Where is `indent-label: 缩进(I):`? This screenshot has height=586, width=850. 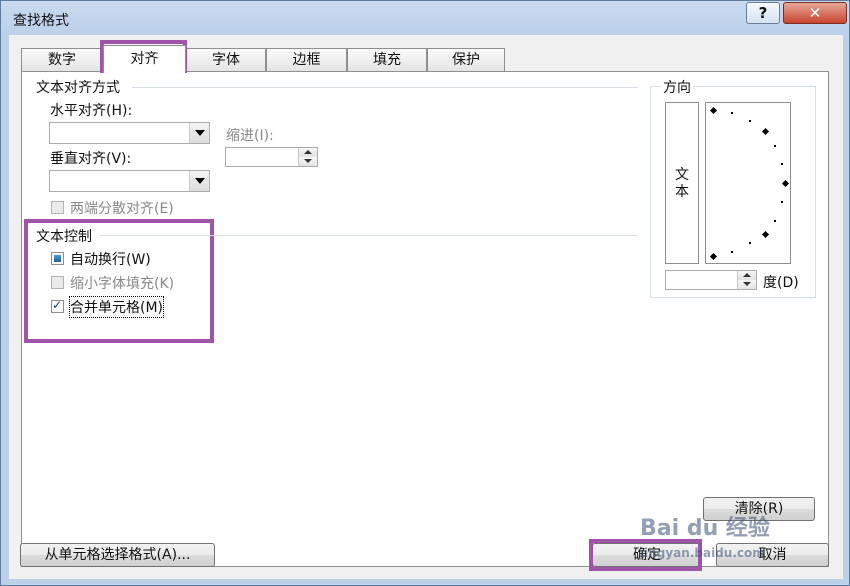 indent-label: 缩进(I): is located at coordinates (250, 136).